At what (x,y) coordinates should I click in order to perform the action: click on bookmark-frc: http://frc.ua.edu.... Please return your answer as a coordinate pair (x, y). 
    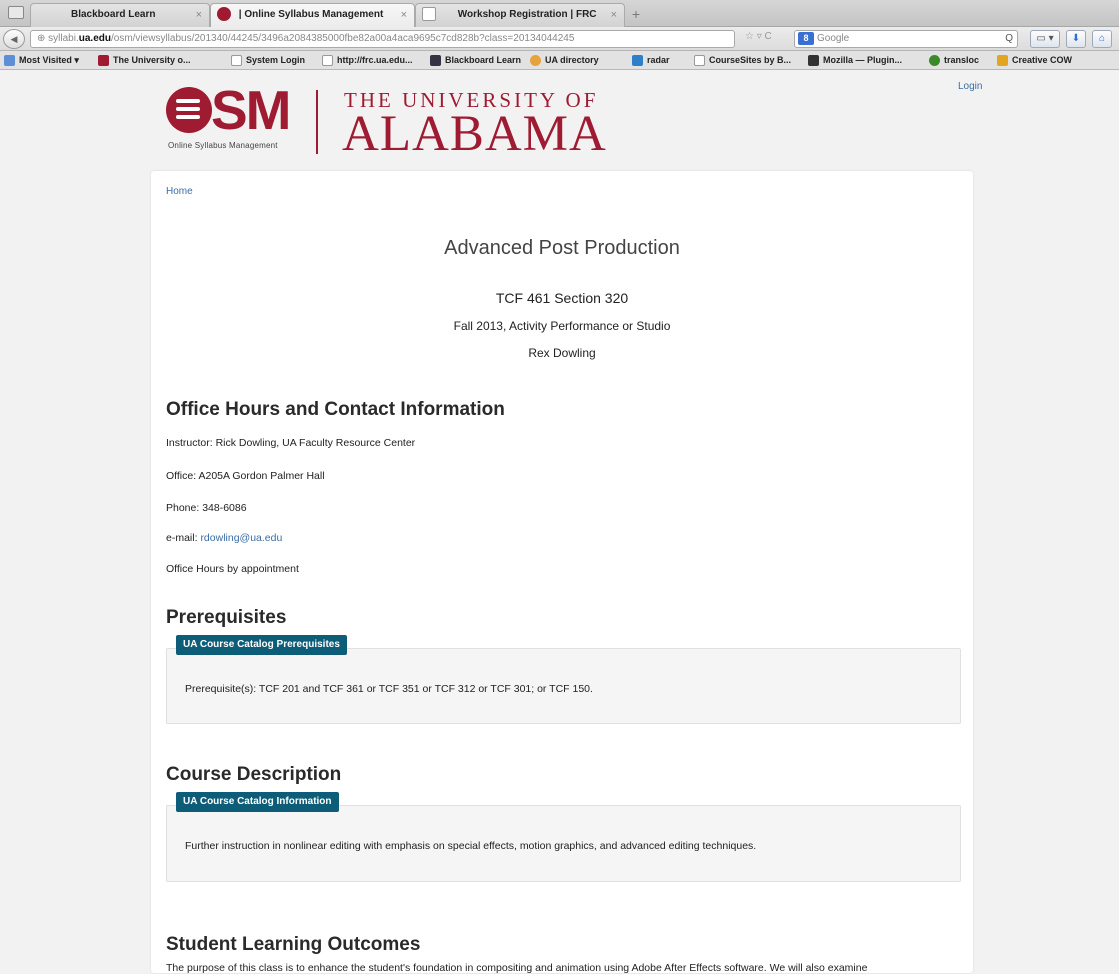
    Looking at the image, I should click on (367, 60).